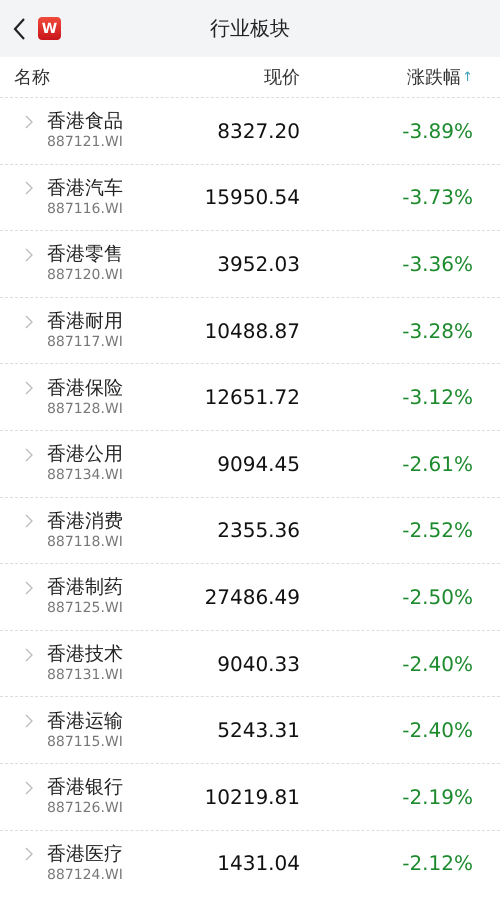 This screenshot has width=500, height=899. I want to click on sector-code: 887126.WI, so click(85, 808).